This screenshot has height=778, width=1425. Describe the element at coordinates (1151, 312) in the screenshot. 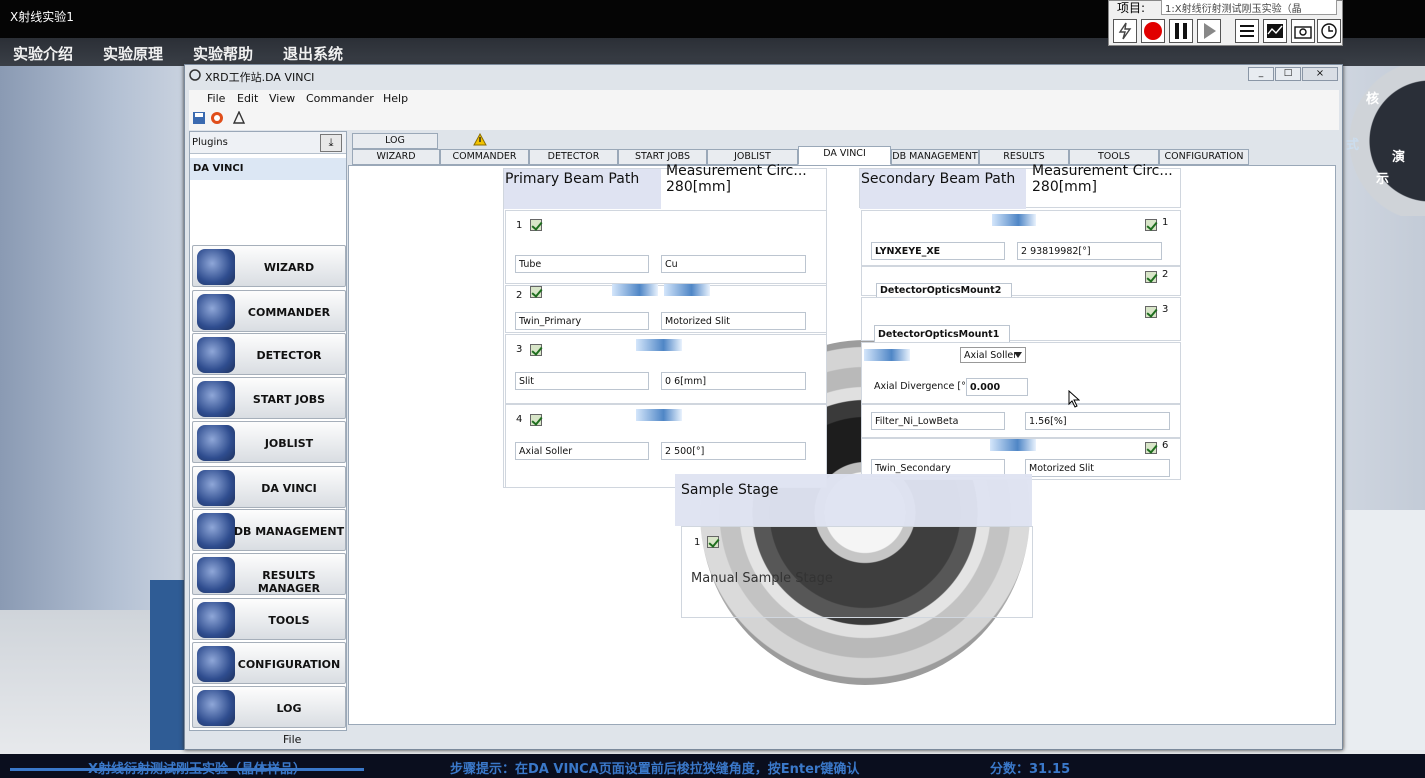

I see `sec-row-3-checkbox` at that location.